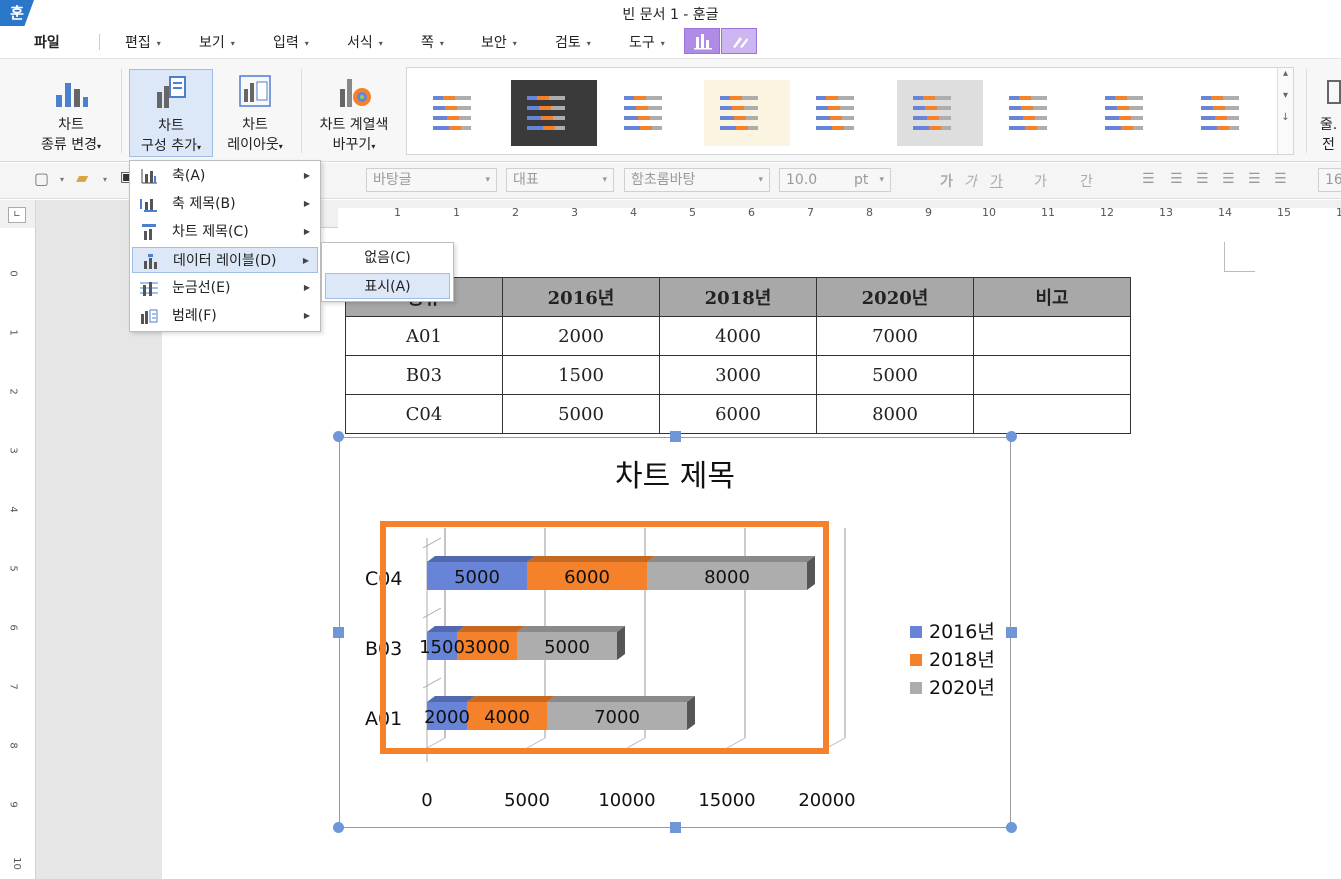 The width and height of the screenshot is (1341, 879). Describe the element at coordinates (1086, 181) in the screenshot. I see `char-spacing-button: 간` at that location.